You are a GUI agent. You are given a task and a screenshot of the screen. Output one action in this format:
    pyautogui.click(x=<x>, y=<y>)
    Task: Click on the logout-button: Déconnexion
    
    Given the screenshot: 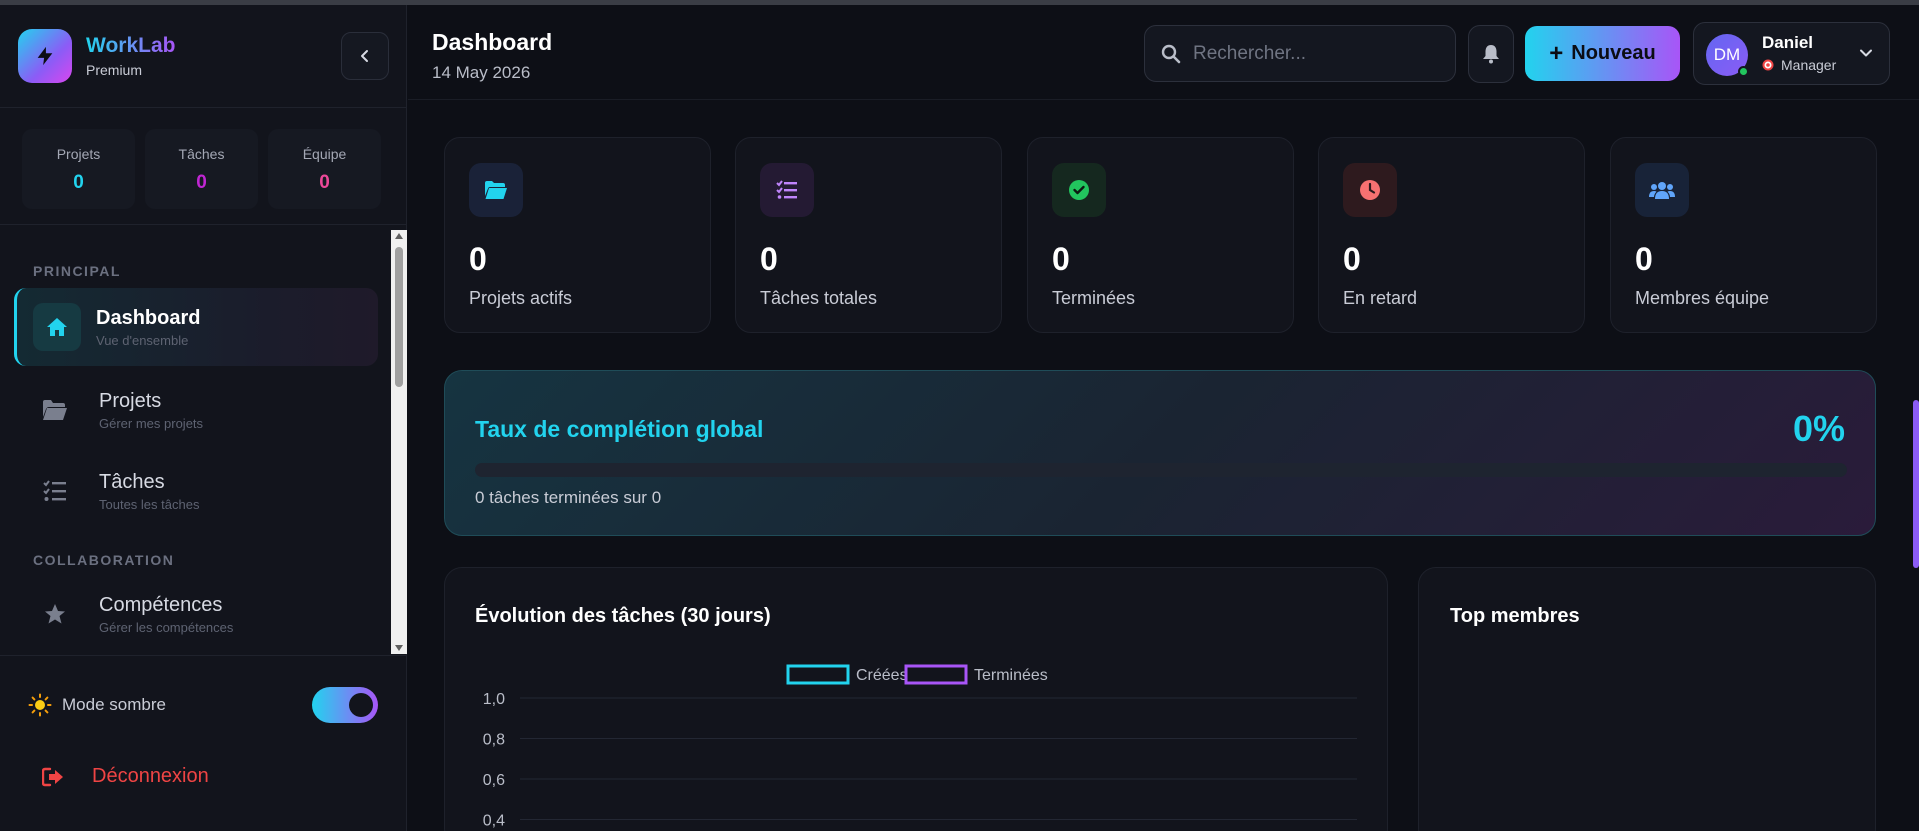 What is the action you would take?
    pyautogui.click(x=125, y=776)
    